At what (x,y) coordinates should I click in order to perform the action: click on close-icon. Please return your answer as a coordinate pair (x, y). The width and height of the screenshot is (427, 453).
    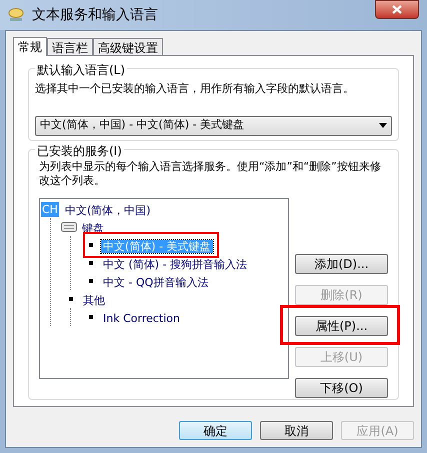
    Looking at the image, I should click on (397, 9).